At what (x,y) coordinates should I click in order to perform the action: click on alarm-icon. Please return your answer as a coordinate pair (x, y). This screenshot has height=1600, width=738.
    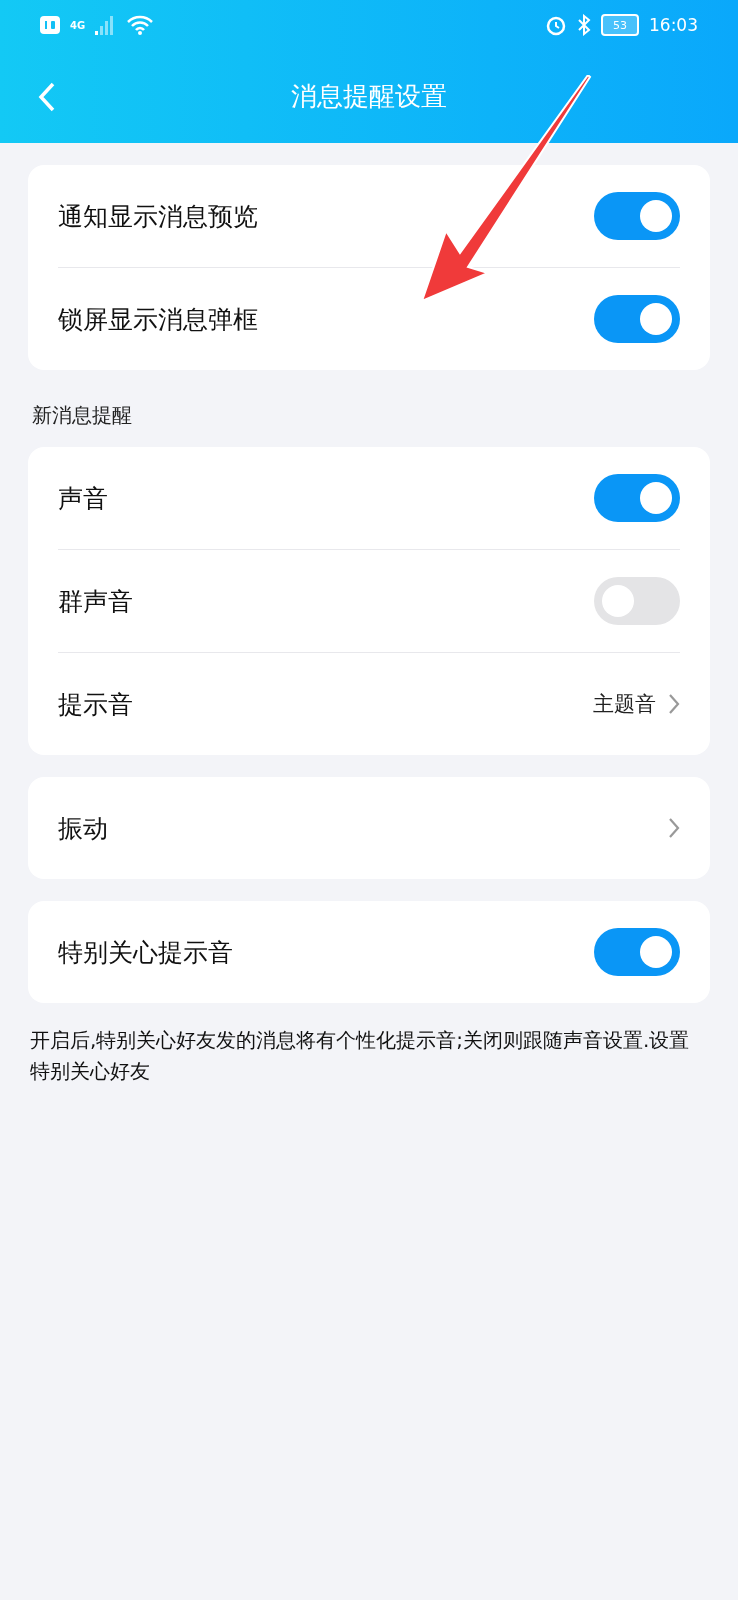
    Looking at the image, I should click on (556, 25).